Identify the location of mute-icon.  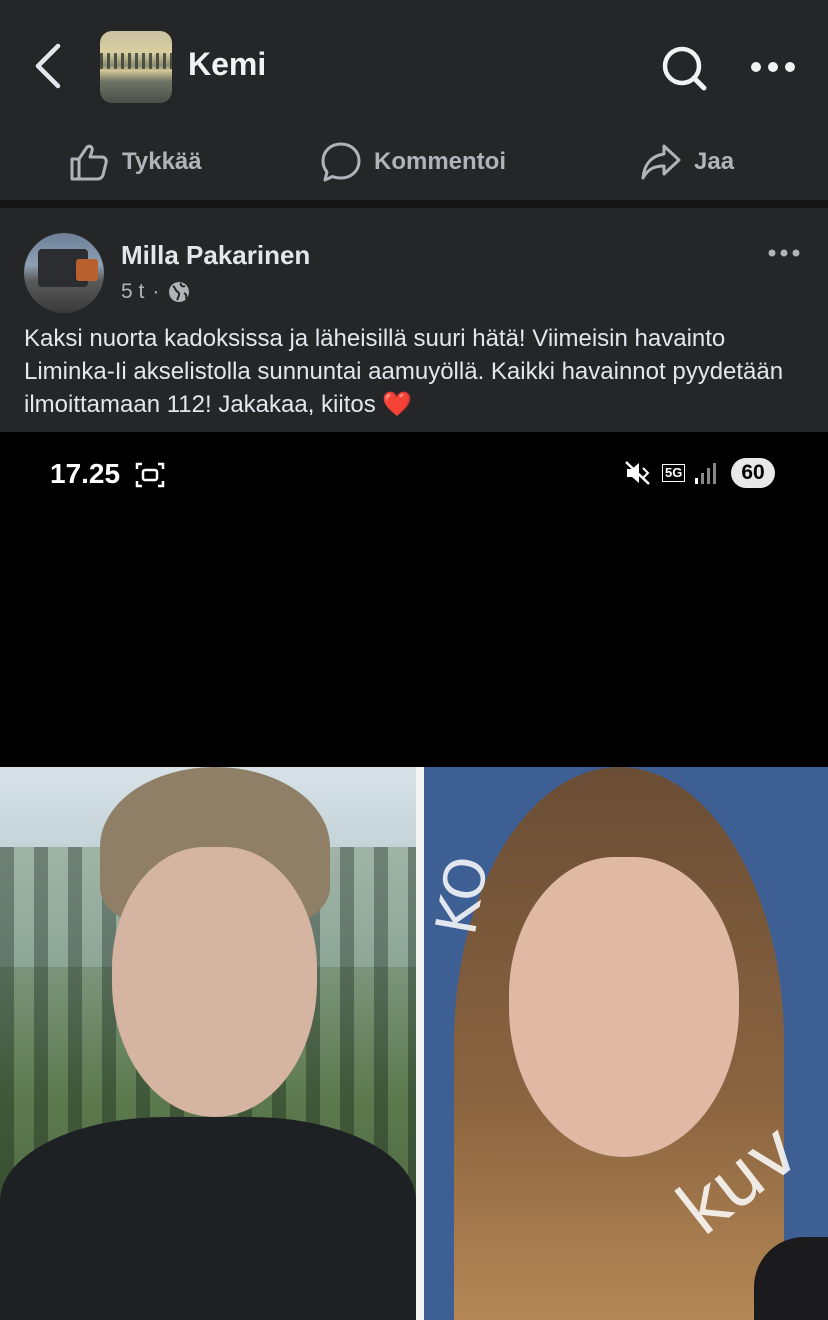
(637, 473).